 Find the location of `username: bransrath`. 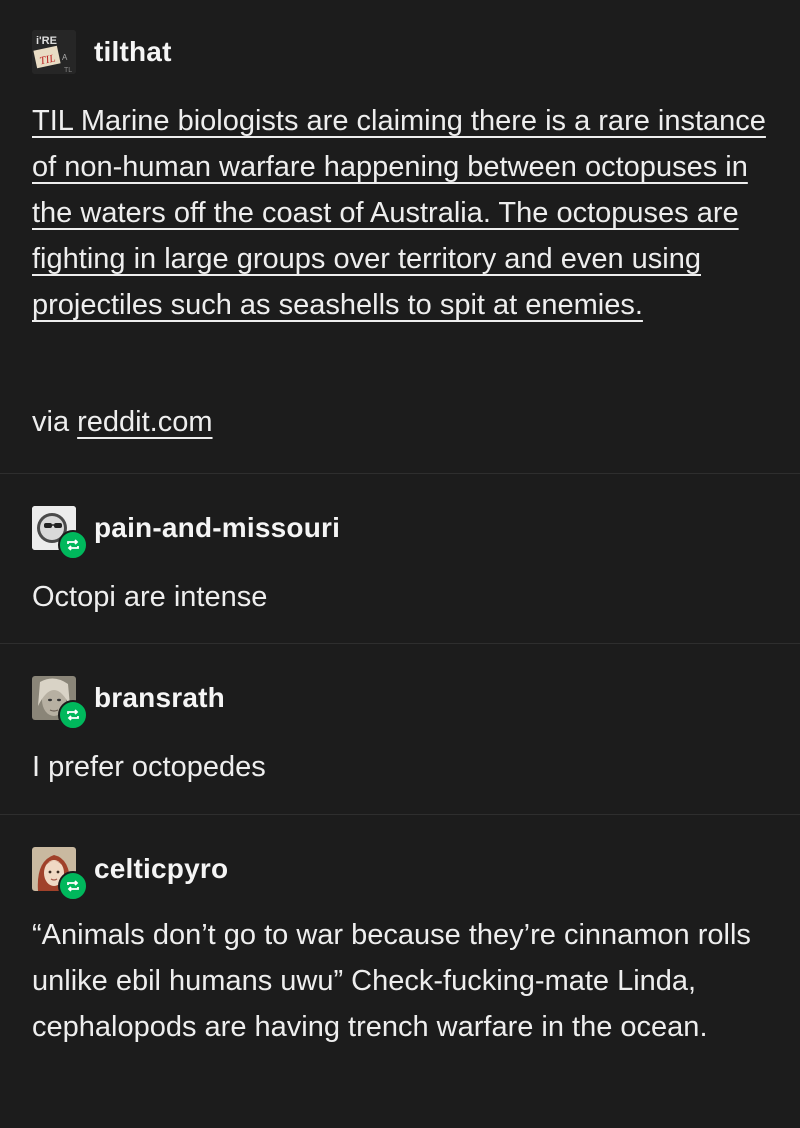

username: bransrath is located at coordinates (159, 698).